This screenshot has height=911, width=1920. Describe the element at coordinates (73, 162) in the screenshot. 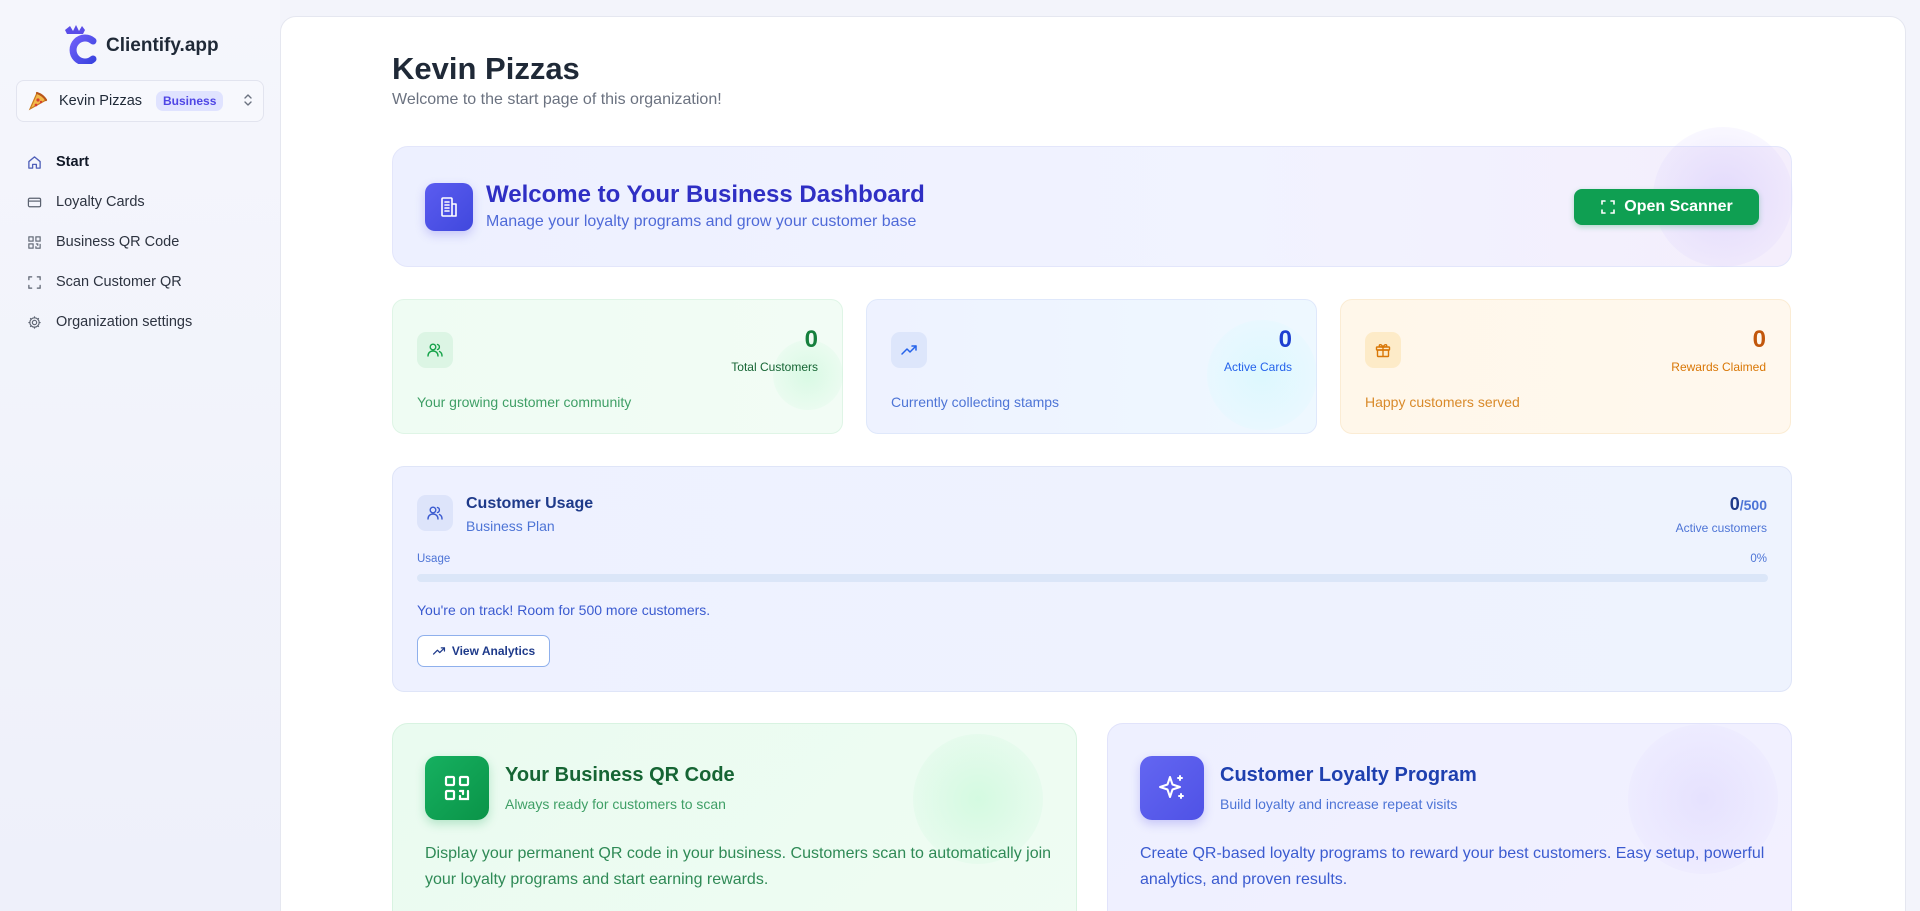

I see `sidebar-item-label: Start` at that location.